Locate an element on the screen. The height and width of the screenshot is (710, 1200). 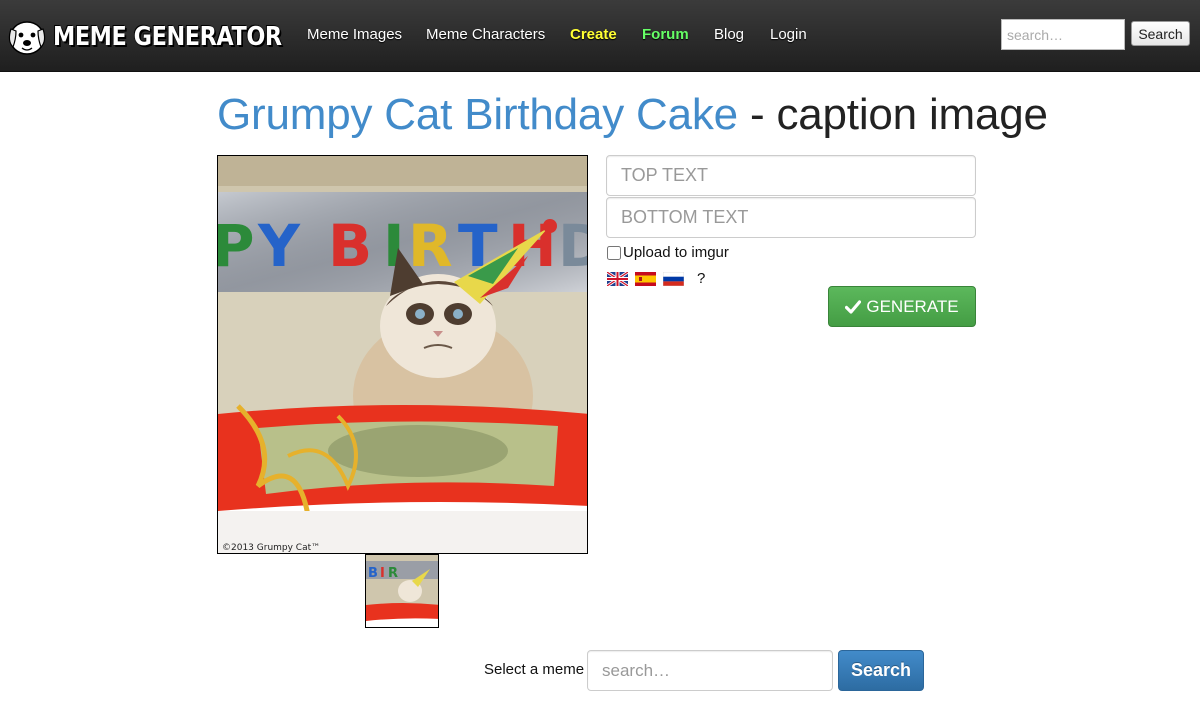
checkmark-icon is located at coordinates (853, 306).